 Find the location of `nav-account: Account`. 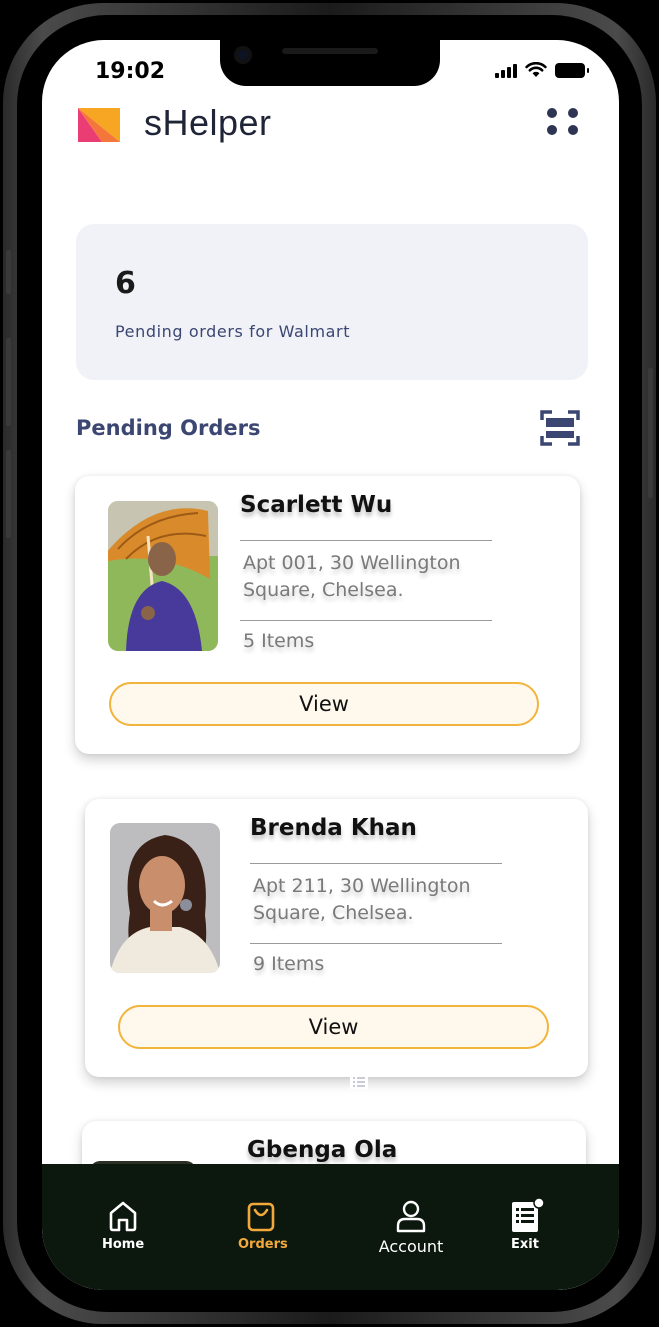

nav-account: Account is located at coordinates (411, 1227).